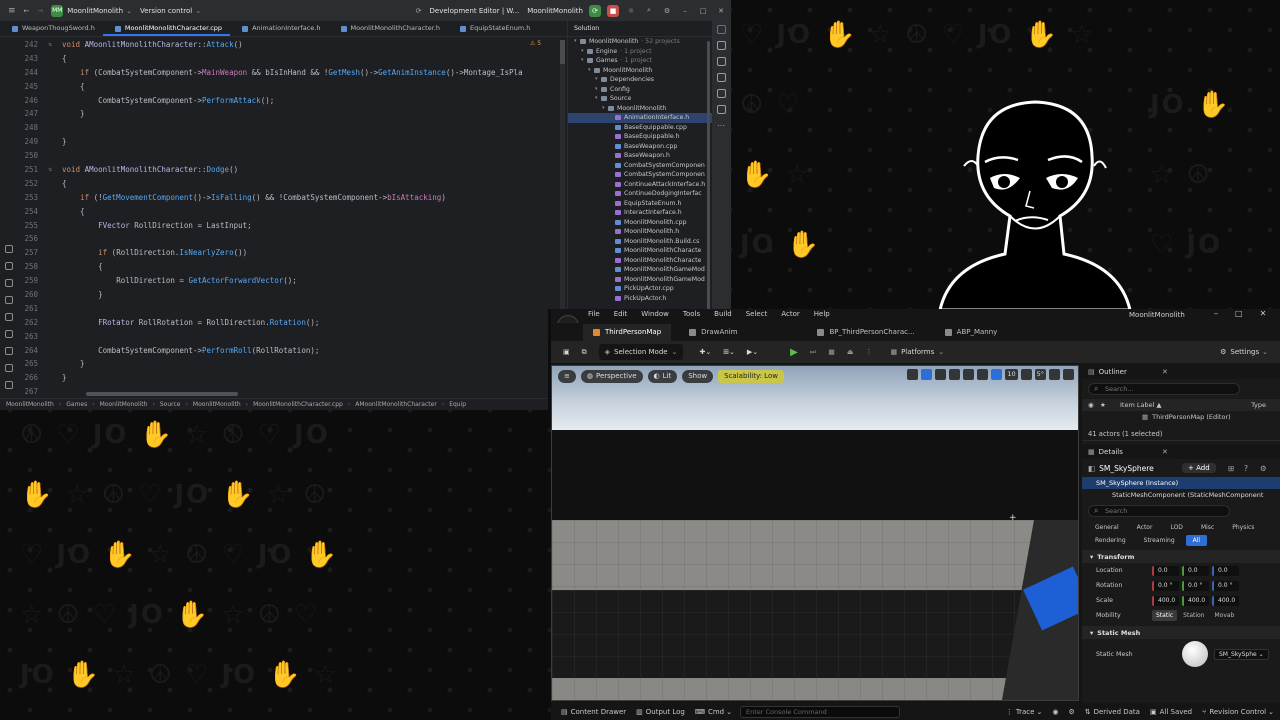  I want to click on code-scrollbar-thumb, so click(562, 52).